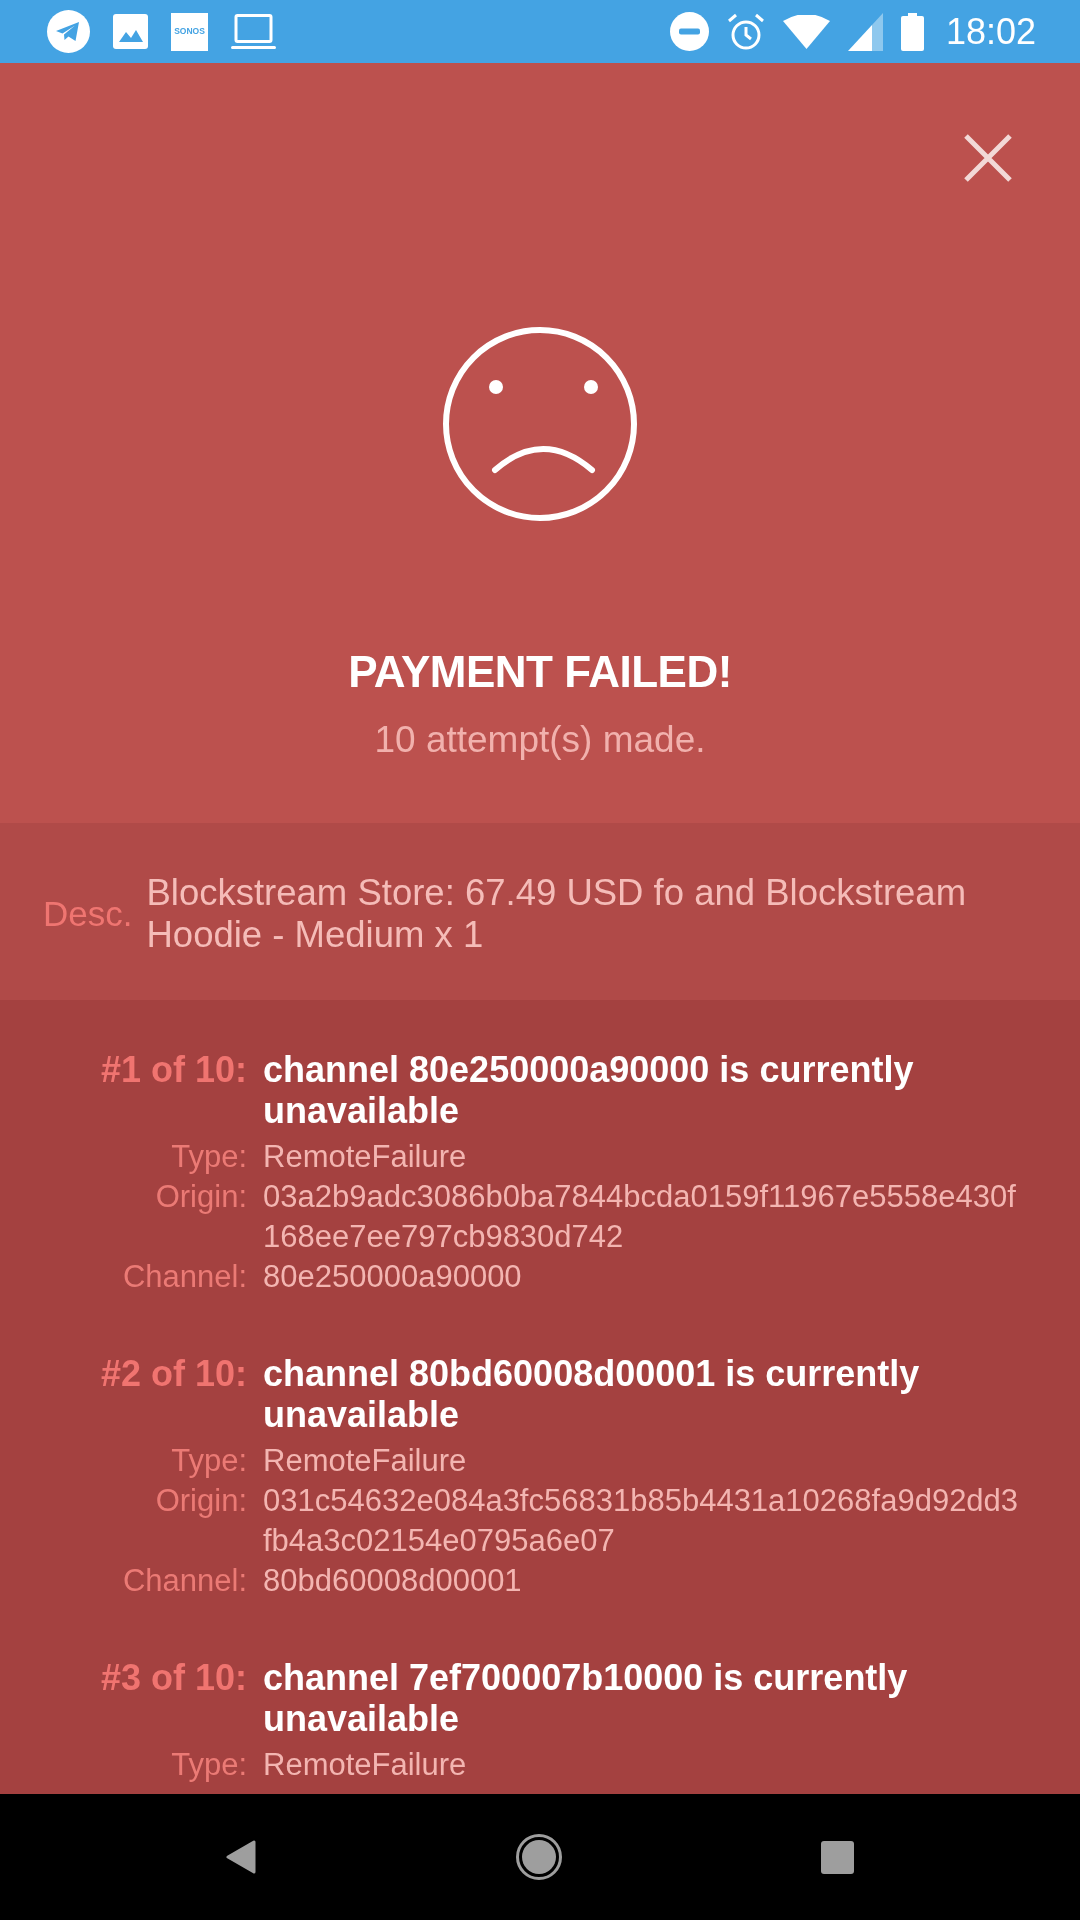  I want to click on attempts-count: 10 attempt(s) made., so click(540, 740).